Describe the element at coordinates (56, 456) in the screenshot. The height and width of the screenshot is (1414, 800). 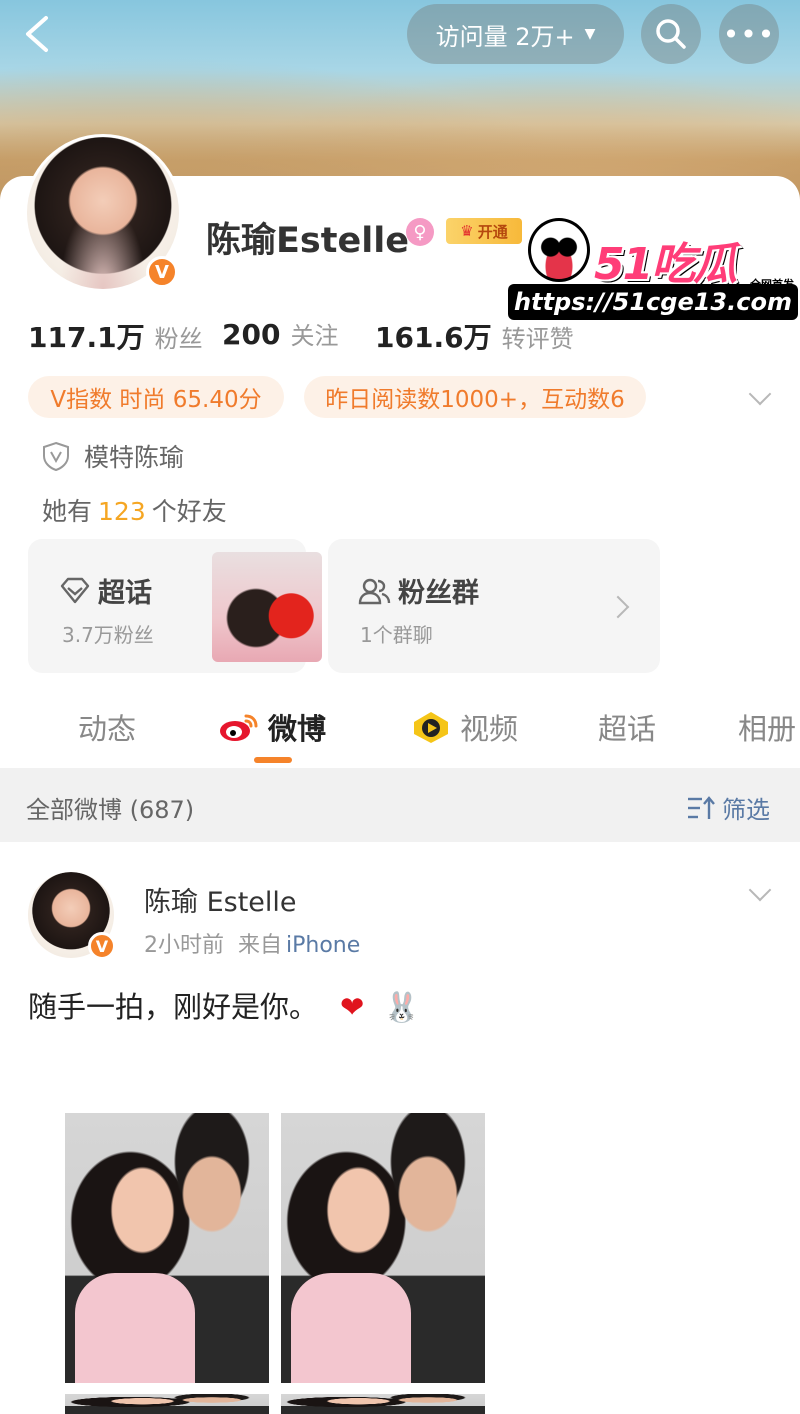
I see `shield-v-icon` at that location.